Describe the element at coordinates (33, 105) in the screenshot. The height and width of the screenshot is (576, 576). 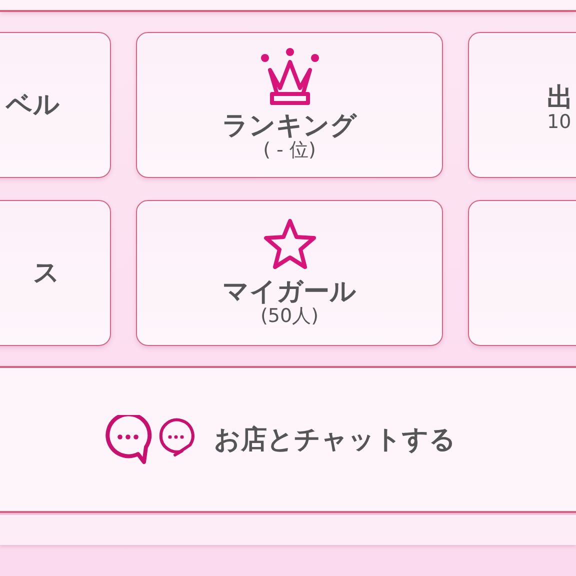
I see `tile-title: ベル` at that location.